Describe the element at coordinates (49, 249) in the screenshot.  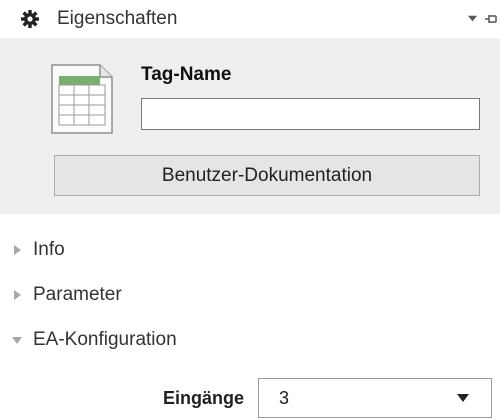
I see `section-info-label: Info` at that location.